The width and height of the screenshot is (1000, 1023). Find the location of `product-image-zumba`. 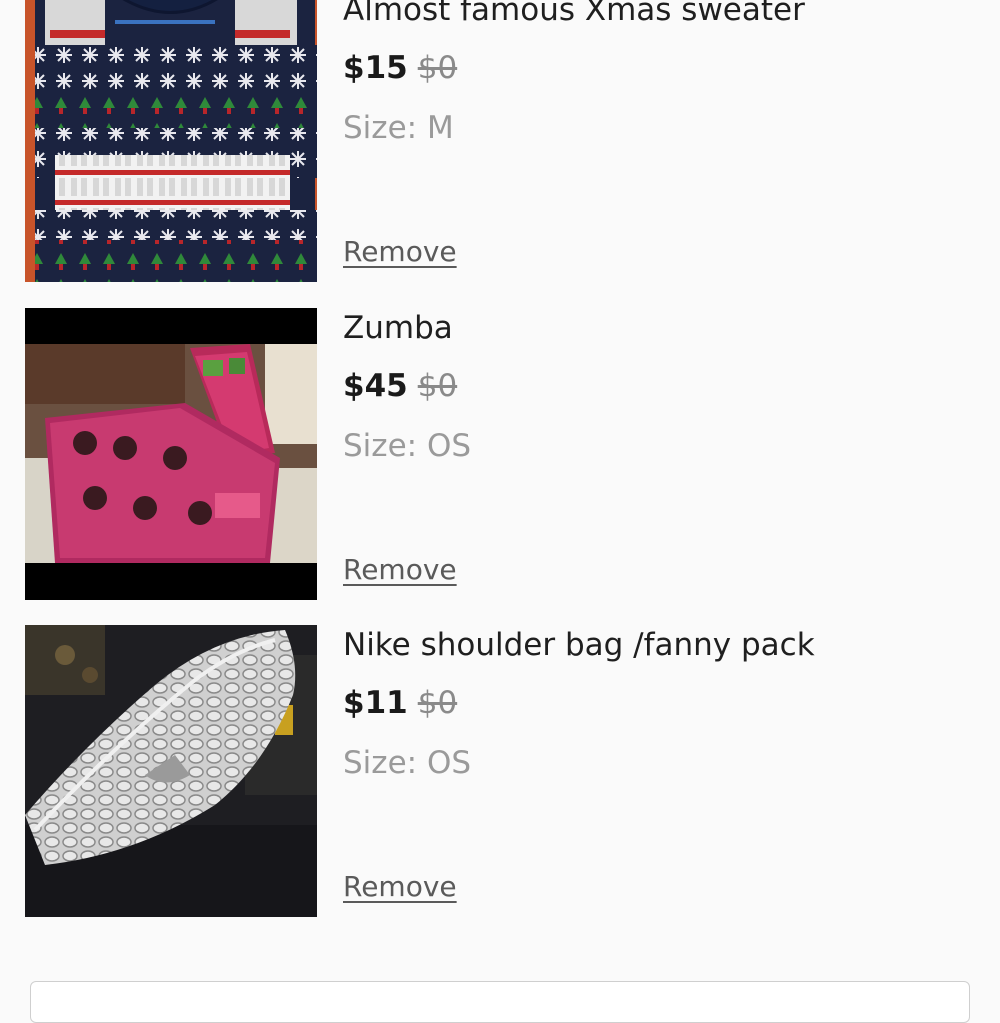

product-image-zumba is located at coordinates (171, 454).